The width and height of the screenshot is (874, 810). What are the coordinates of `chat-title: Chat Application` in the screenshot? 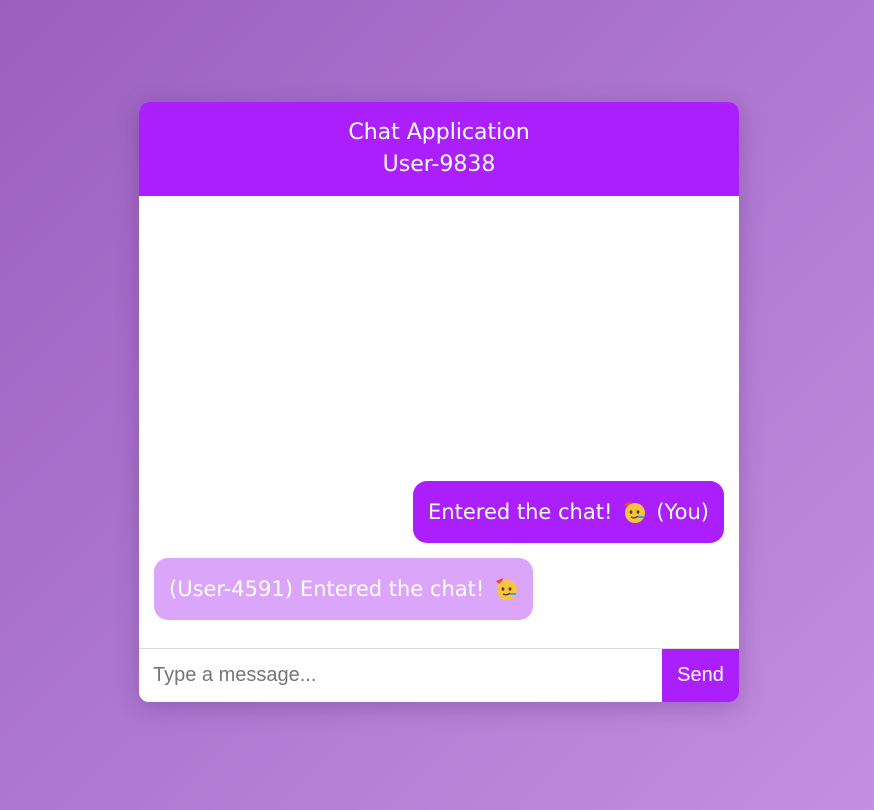 It's located at (439, 132).